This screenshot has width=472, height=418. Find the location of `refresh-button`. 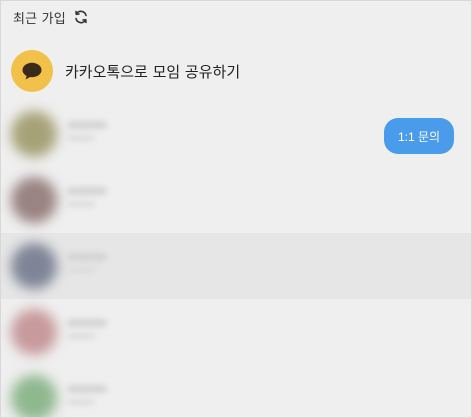

refresh-button is located at coordinates (81, 17).